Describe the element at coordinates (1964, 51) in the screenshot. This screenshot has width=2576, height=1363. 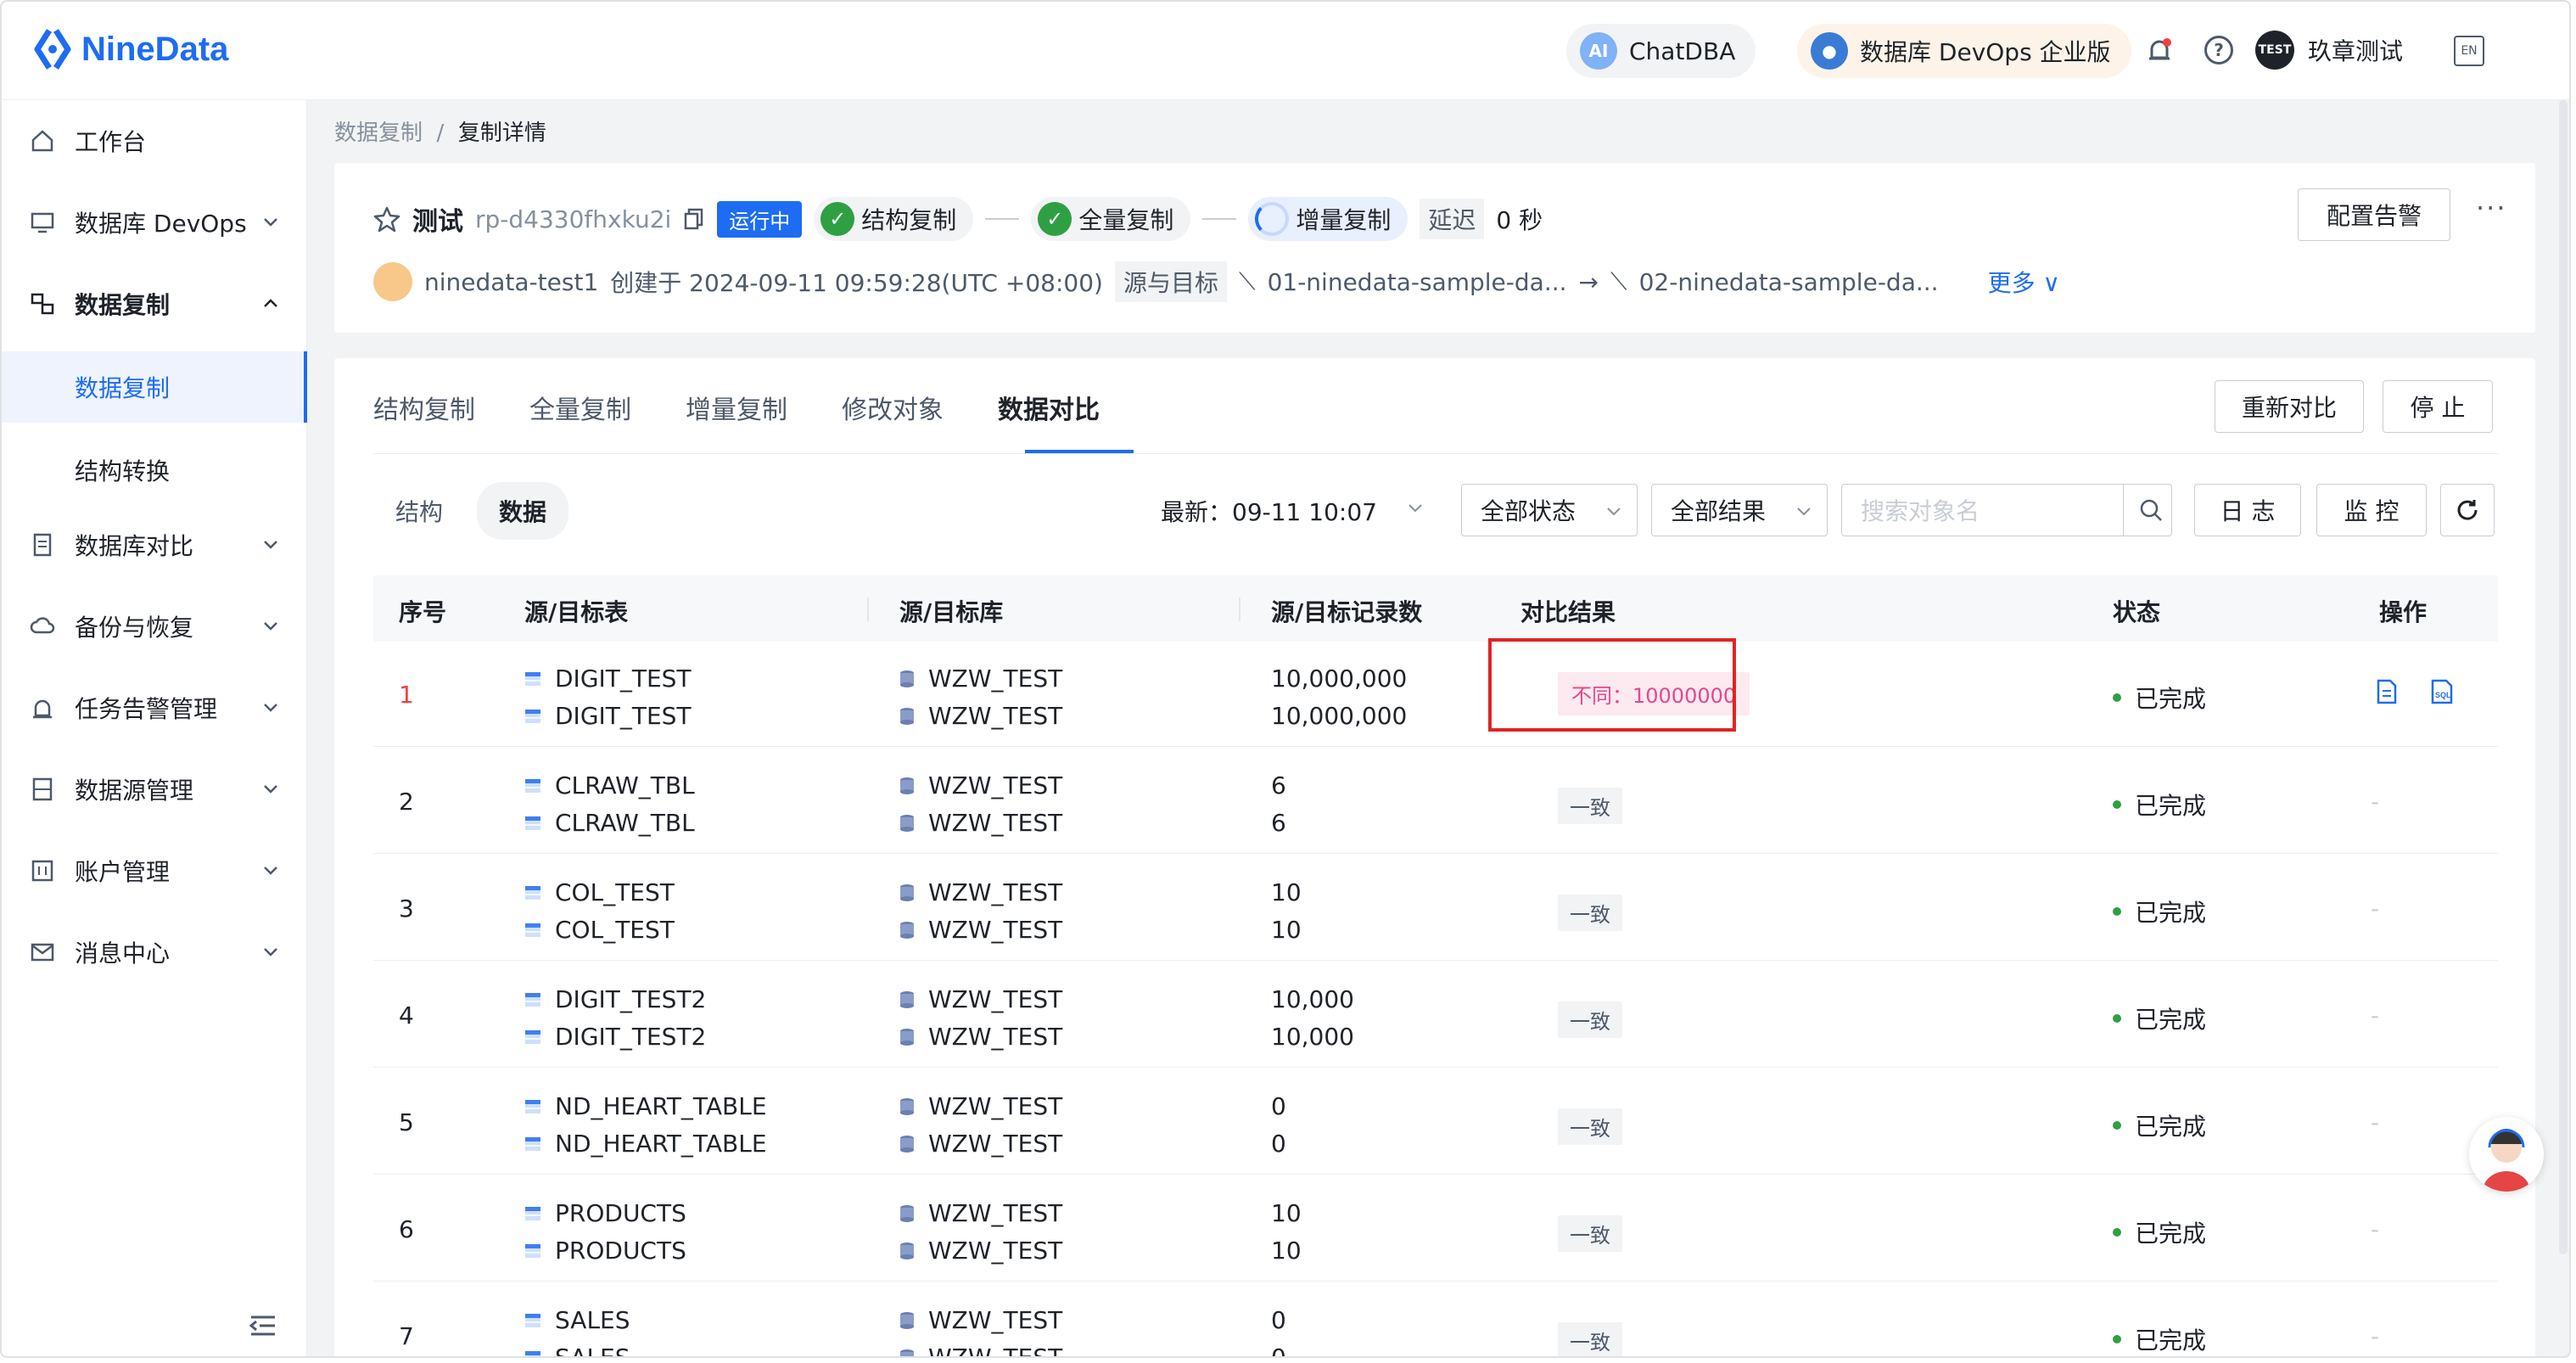
I see `edition-button: ● 数据库 DevOps 企业版` at that location.